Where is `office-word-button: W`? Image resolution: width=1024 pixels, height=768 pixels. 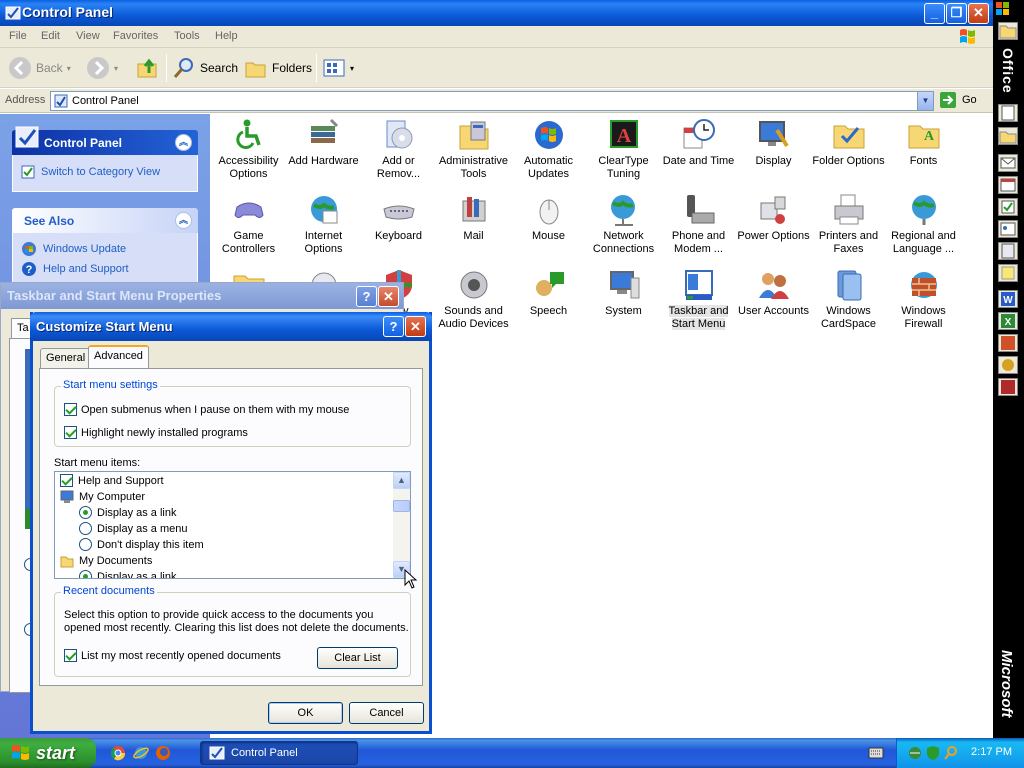
office-word-button: W is located at coordinates (1008, 299).